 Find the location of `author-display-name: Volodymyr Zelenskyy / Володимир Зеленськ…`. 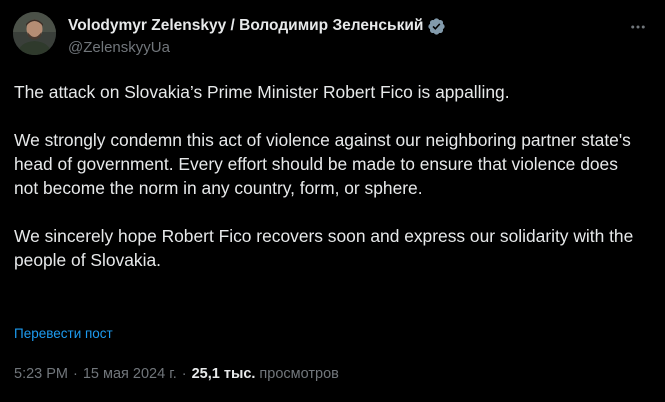

author-display-name: Volodymyr Zelenskyy / Володимир Зеленськ… is located at coordinates (245, 26).